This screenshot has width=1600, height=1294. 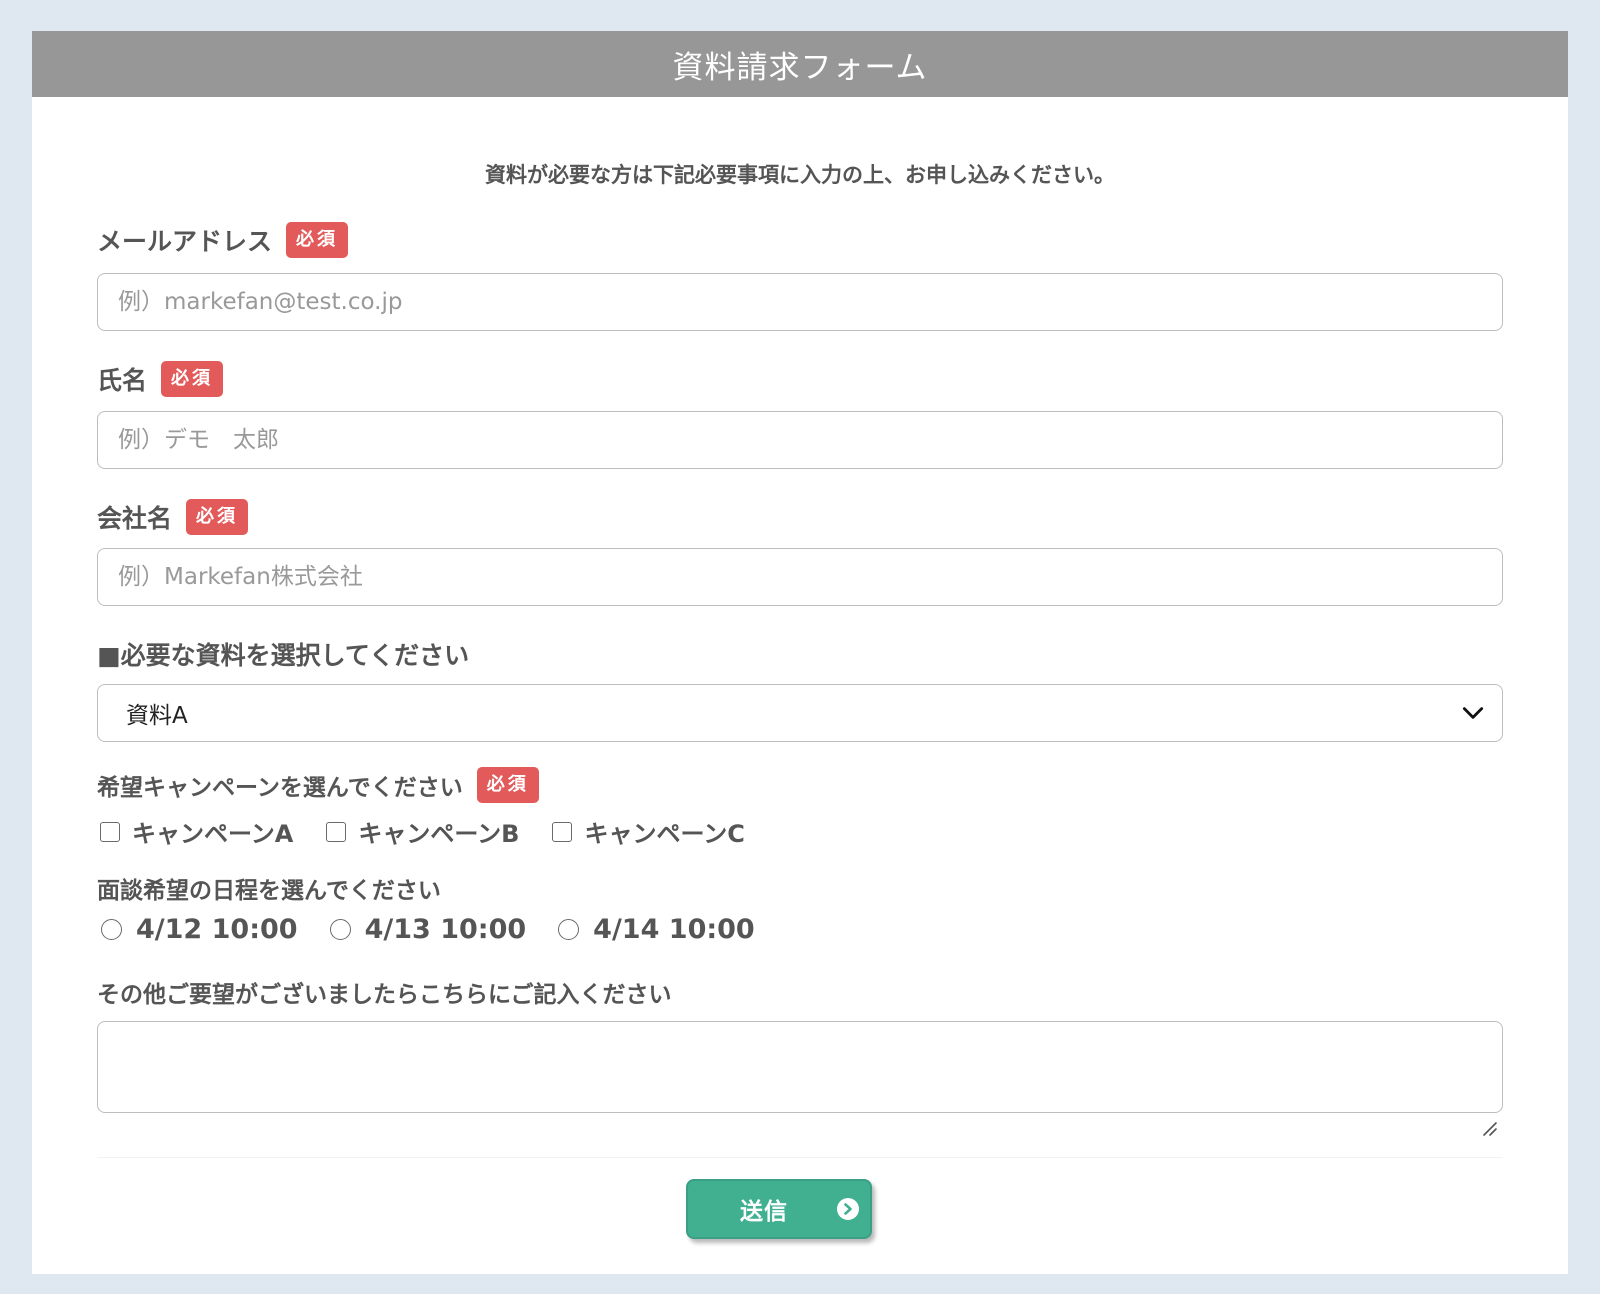 I want to click on submit-label: 送信, so click(x=764, y=1212).